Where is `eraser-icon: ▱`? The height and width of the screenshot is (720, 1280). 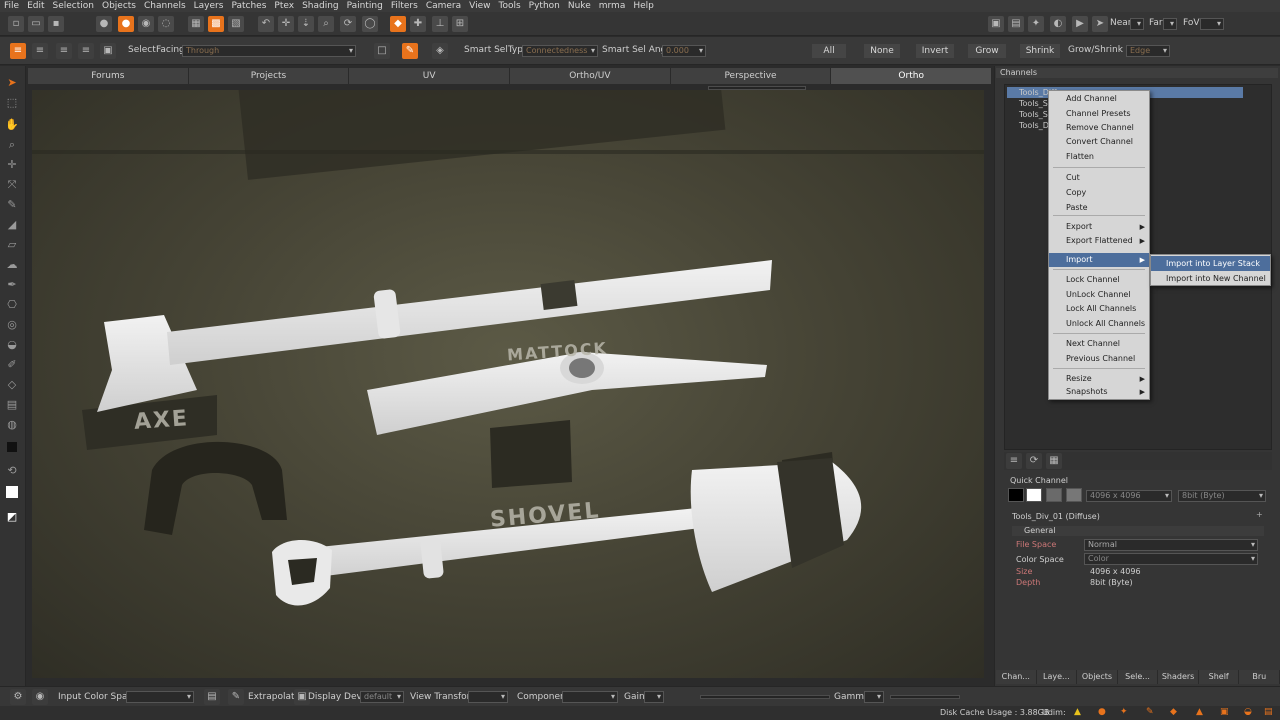
eraser-icon: ▱ is located at coordinates (12, 245).